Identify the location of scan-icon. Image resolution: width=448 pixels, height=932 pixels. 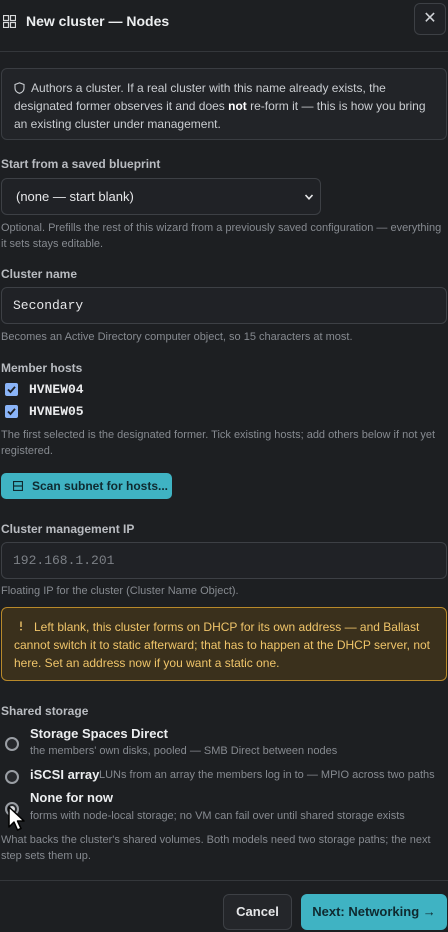
(18, 486).